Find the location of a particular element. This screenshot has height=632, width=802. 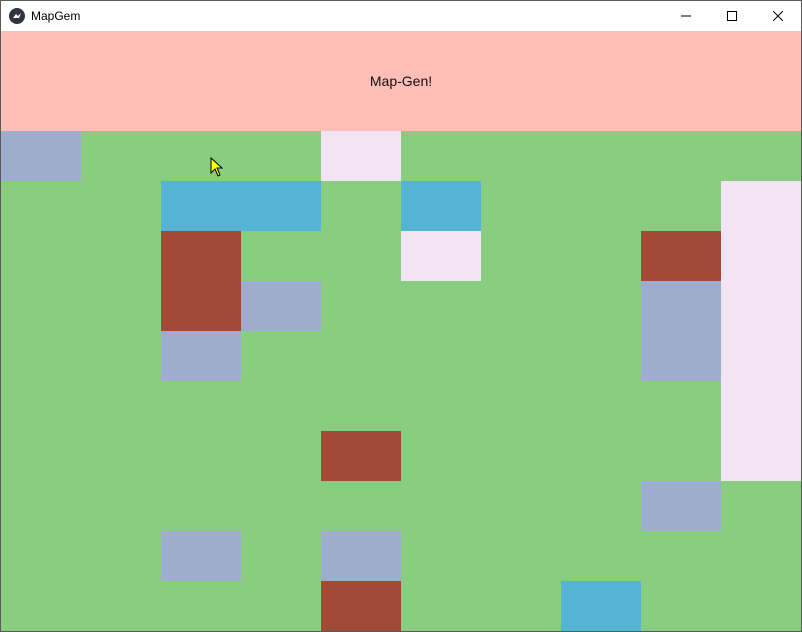

minimize-icon is located at coordinates (686, 16).